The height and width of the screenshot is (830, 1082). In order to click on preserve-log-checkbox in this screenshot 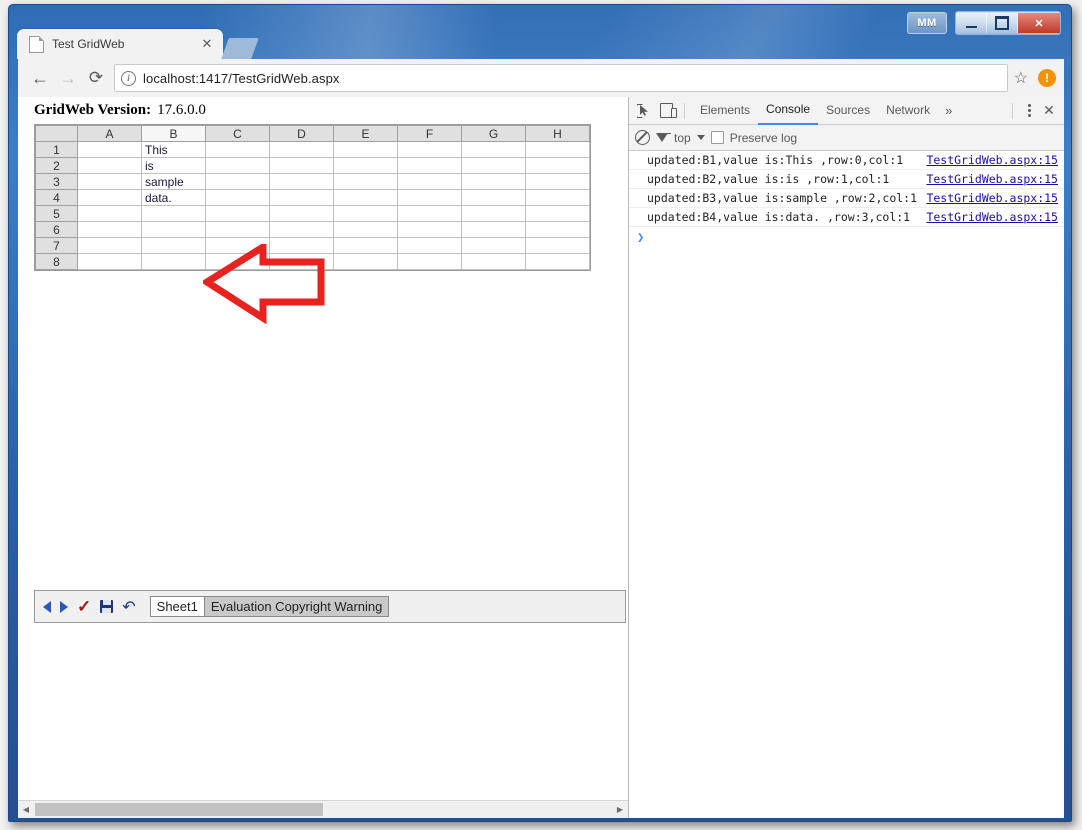, I will do `click(717, 137)`.